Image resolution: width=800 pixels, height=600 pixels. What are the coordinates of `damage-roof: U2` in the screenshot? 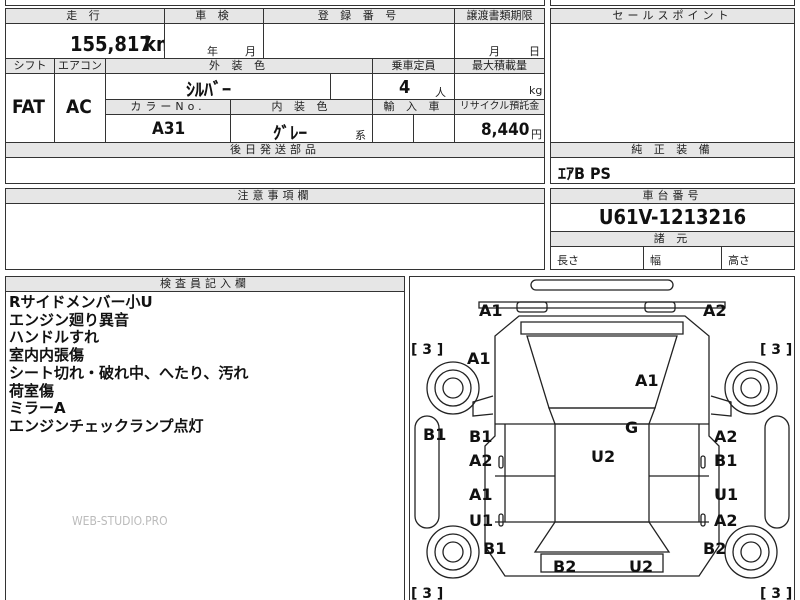 It's located at (603, 456).